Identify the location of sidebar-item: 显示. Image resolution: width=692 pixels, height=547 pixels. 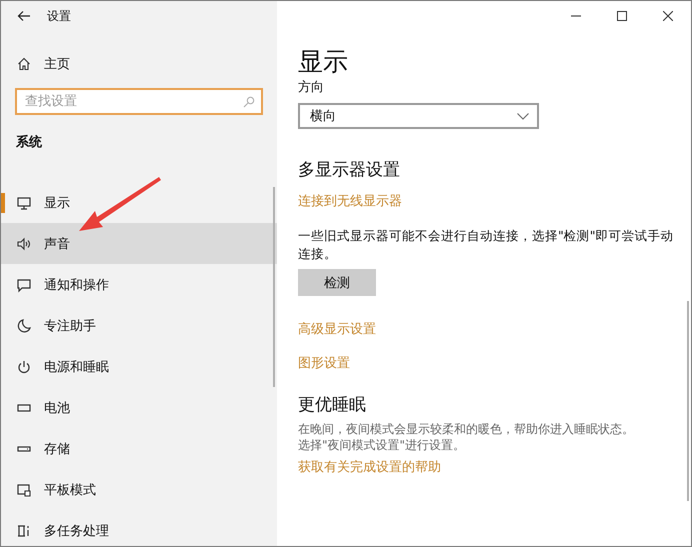
(139, 202).